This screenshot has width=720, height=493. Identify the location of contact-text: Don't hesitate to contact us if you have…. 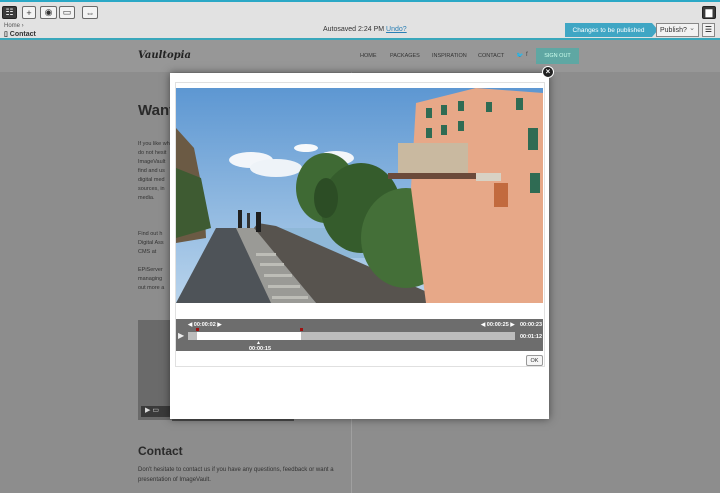
(236, 475).